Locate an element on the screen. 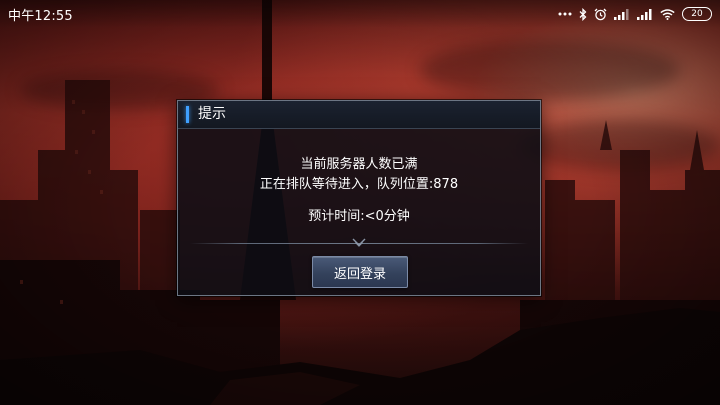 This screenshot has height=405, width=720. server-full-text: 当前服务器人数已满 is located at coordinates (359, 164).